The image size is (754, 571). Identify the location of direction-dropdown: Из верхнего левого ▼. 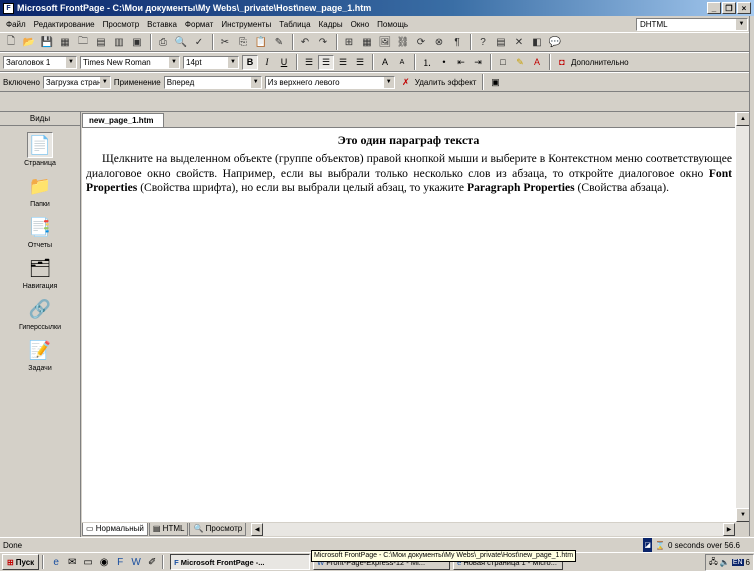
(329, 82).